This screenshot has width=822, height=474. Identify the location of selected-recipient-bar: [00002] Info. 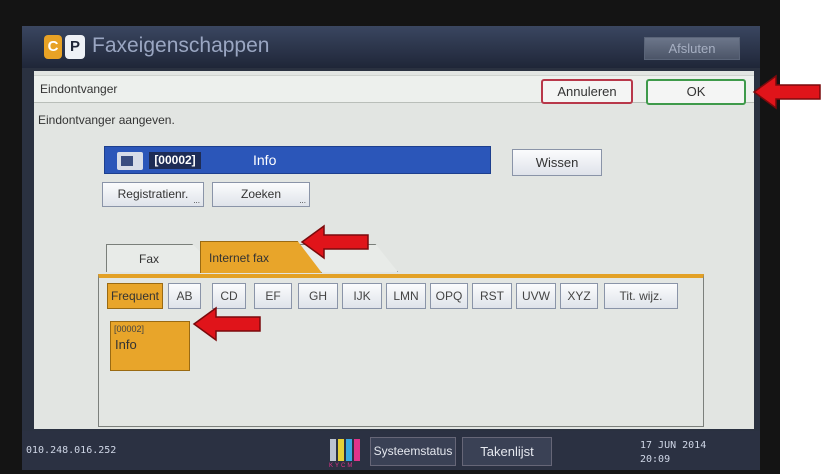
(297, 160).